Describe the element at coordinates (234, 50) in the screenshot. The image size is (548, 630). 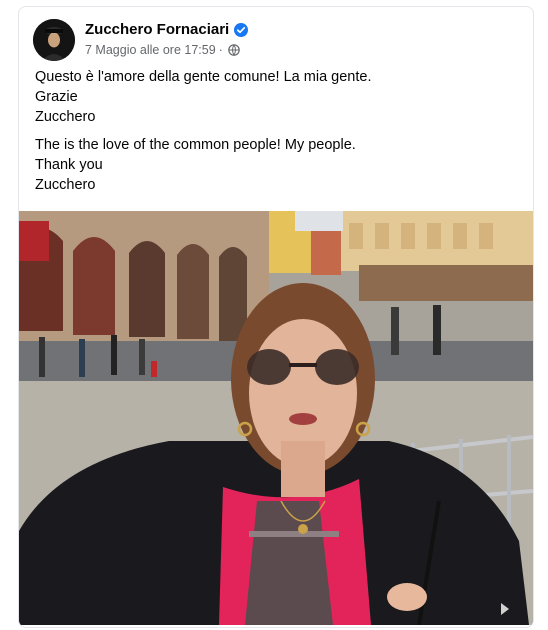
I see `globe-icon` at that location.